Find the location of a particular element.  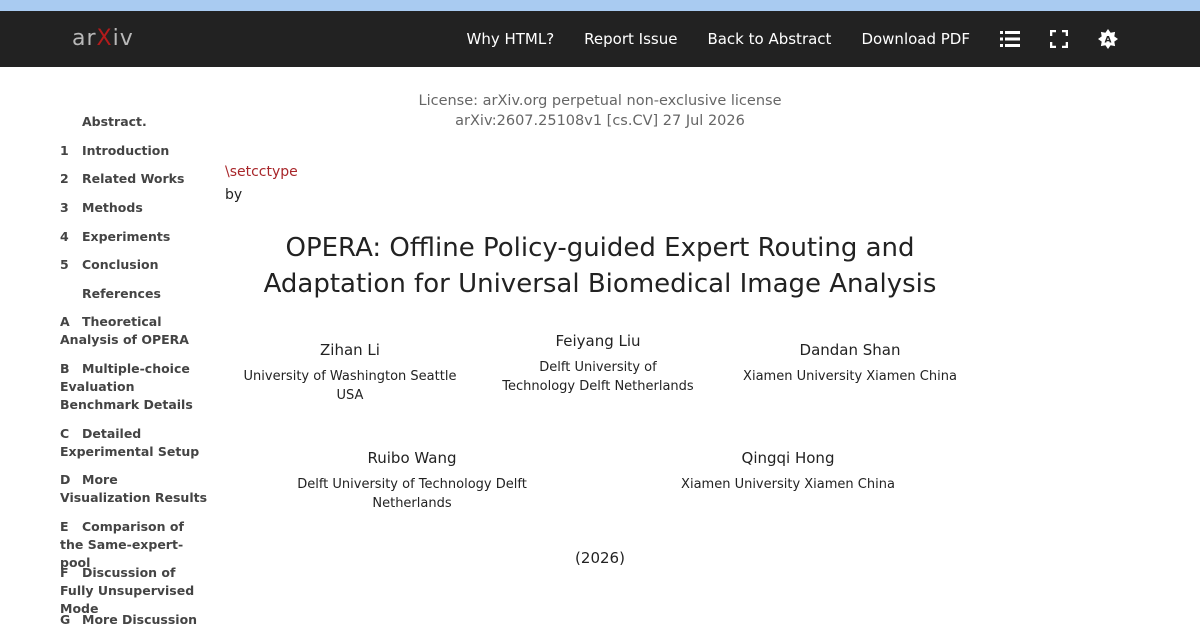

affiliation-line: Technology Delft Netherlands is located at coordinates (598, 386).